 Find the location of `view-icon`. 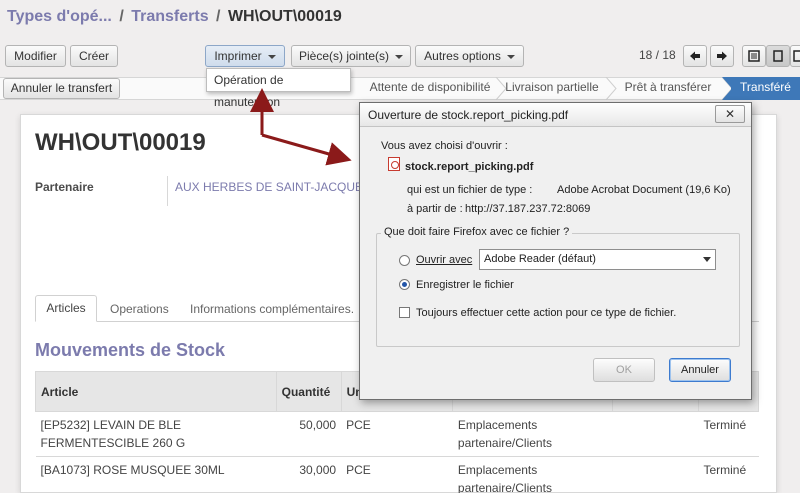

view-icon is located at coordinates (796, 56).